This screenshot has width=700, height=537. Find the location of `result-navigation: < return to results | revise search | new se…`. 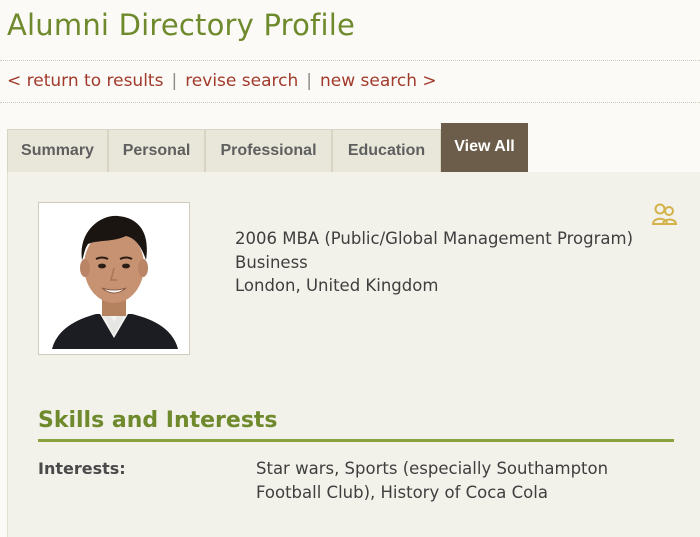

result-navigation: < return to results | revise search | new se… is located at coordinates (222, 81).